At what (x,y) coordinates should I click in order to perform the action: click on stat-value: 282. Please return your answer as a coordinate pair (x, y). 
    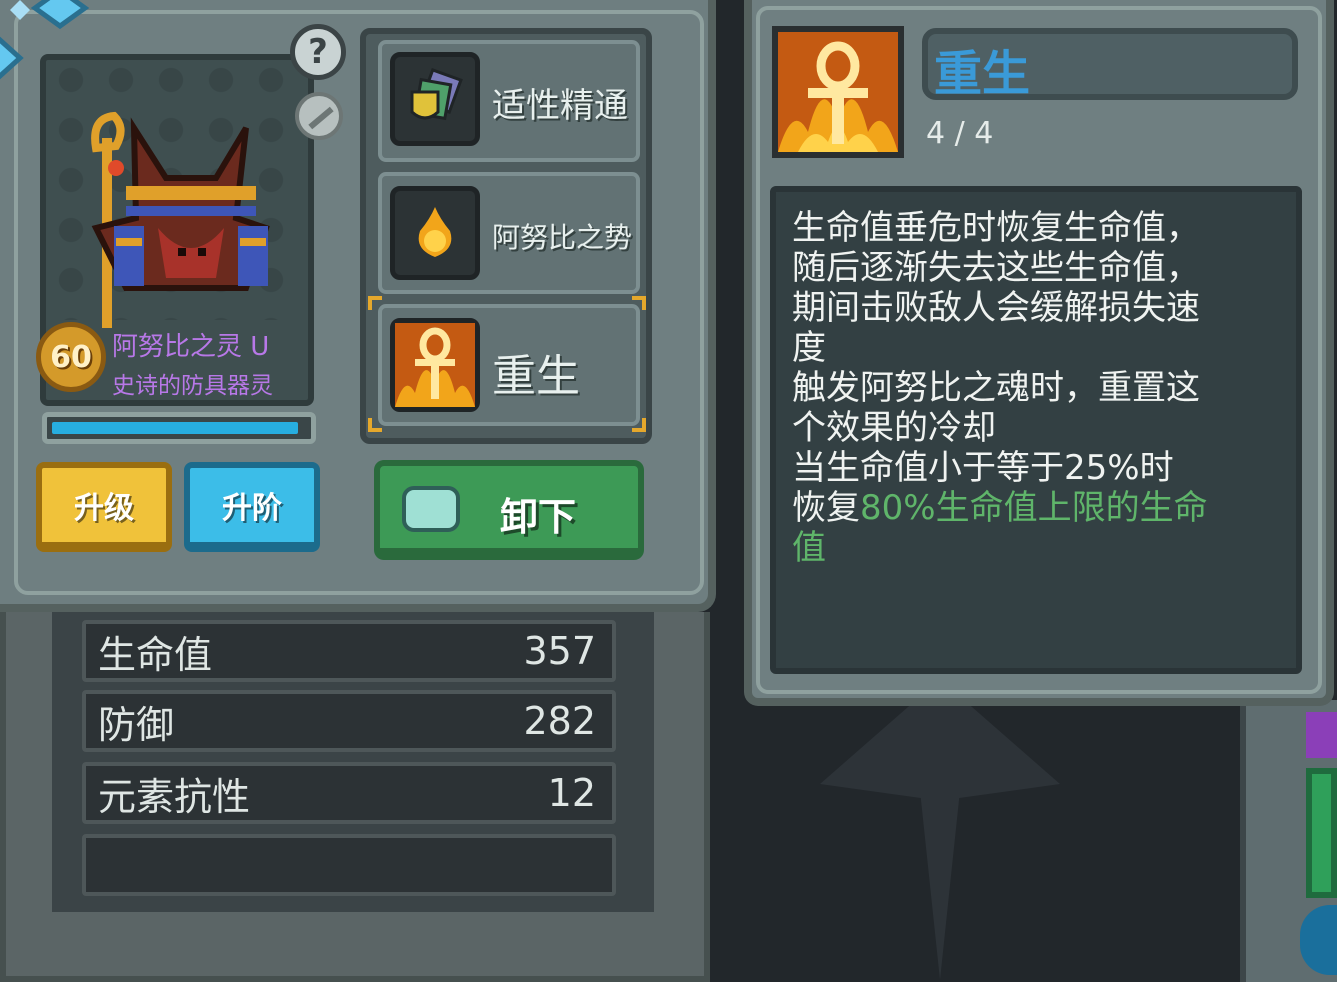
    Looking at the image, I should click on (559, 721).